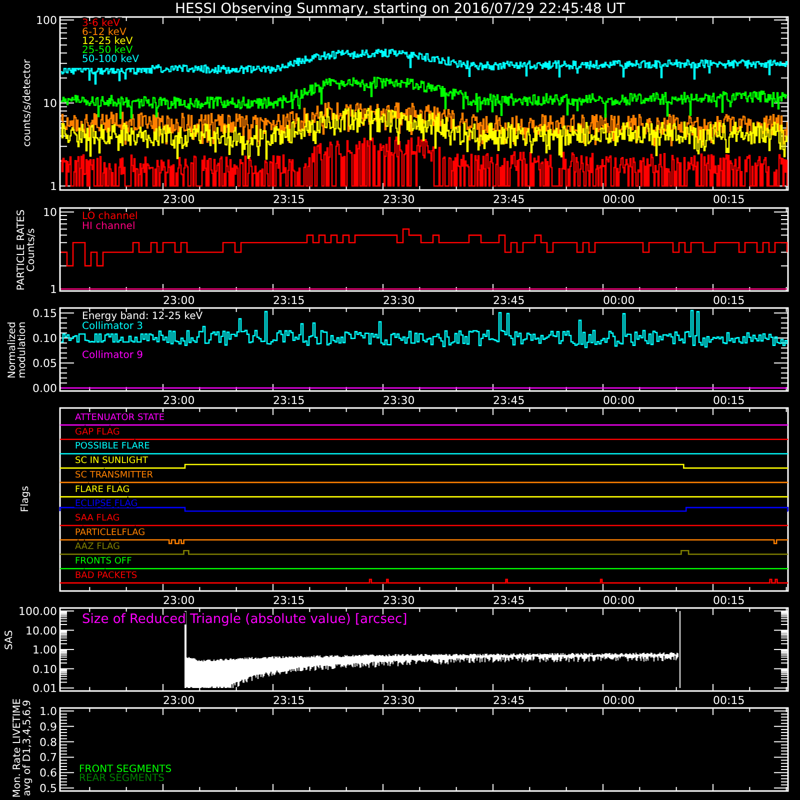  I want to click on axis-label: SAS, so click(9, 640).